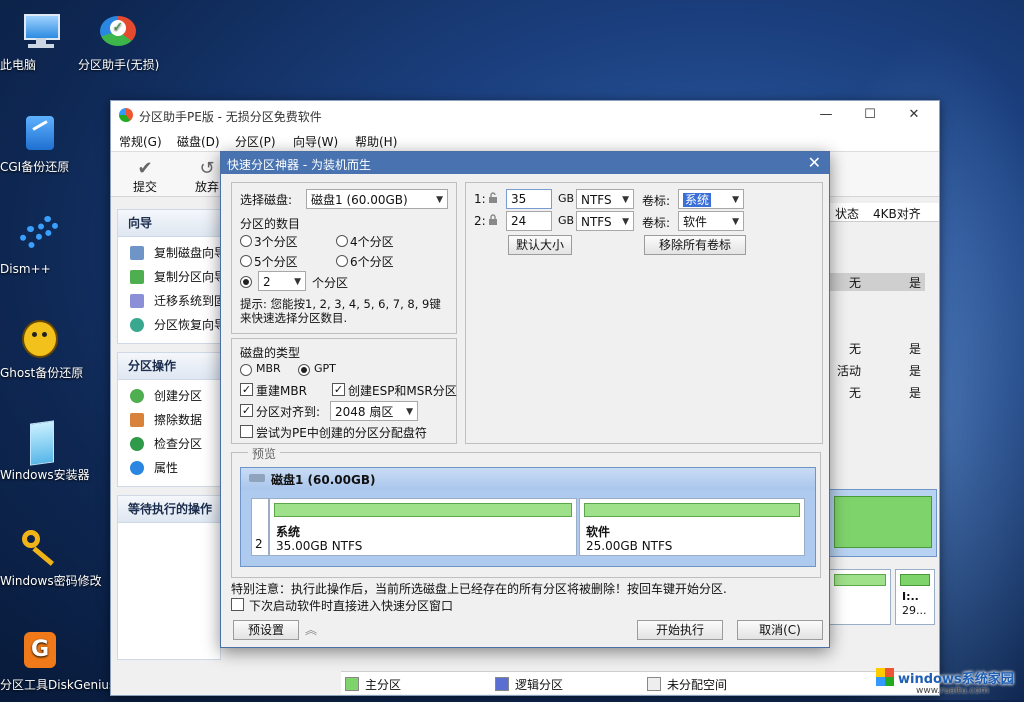  Describe the element at coordinates (915, 349) in the screenshot. I see `table-cell: 是` at that location.